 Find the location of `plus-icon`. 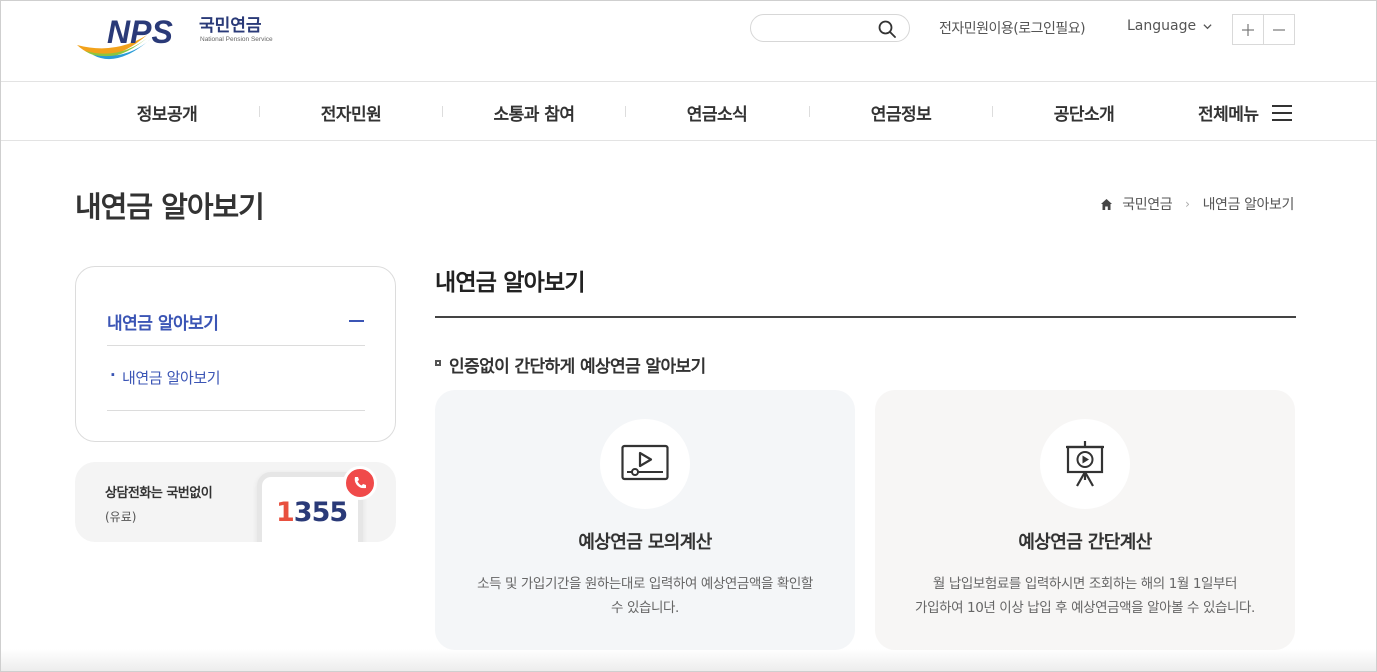

plus-icon is located at coordinates (1248, 29).